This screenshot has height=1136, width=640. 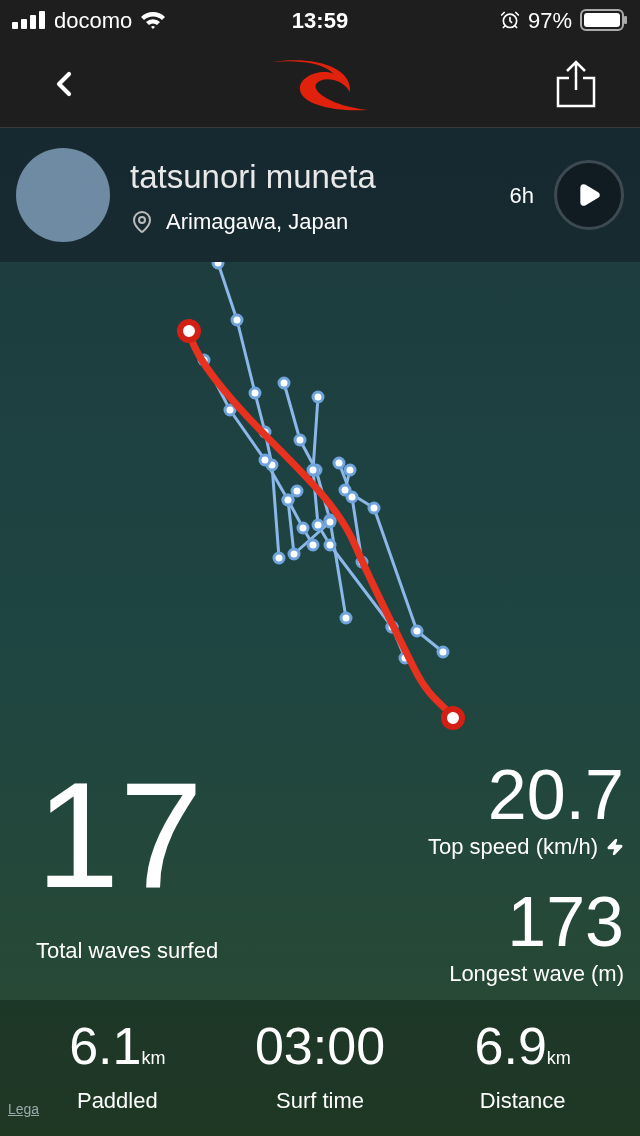 I want to click on longest-wave-label: Longest wave (m), so click(x=536, y=974).